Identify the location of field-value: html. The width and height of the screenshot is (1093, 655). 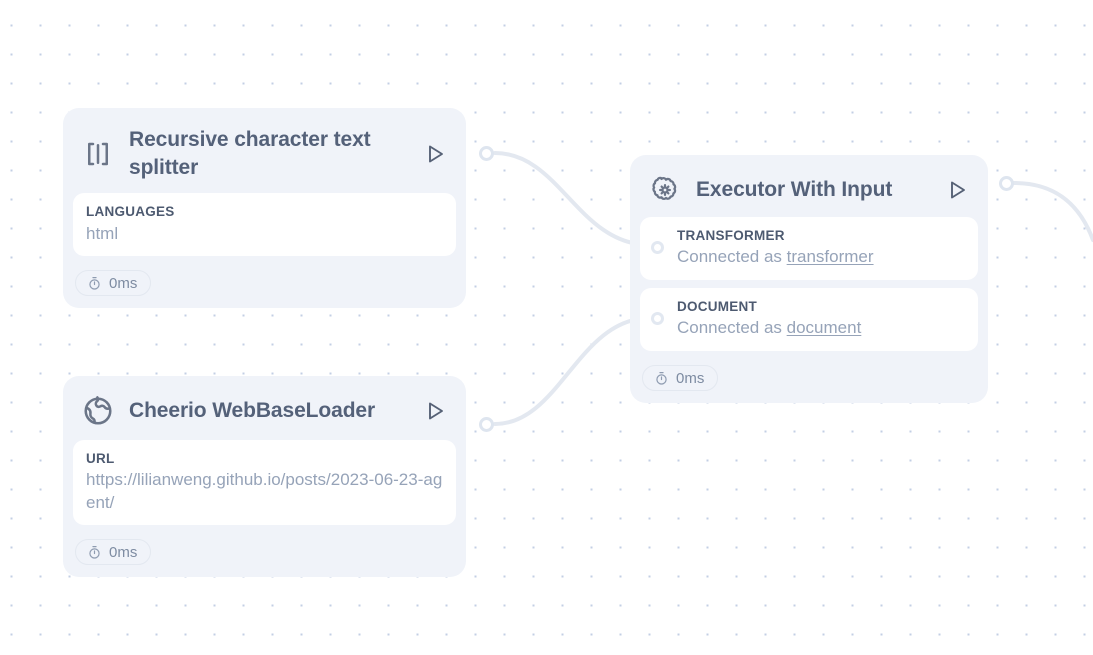
(102, 233).